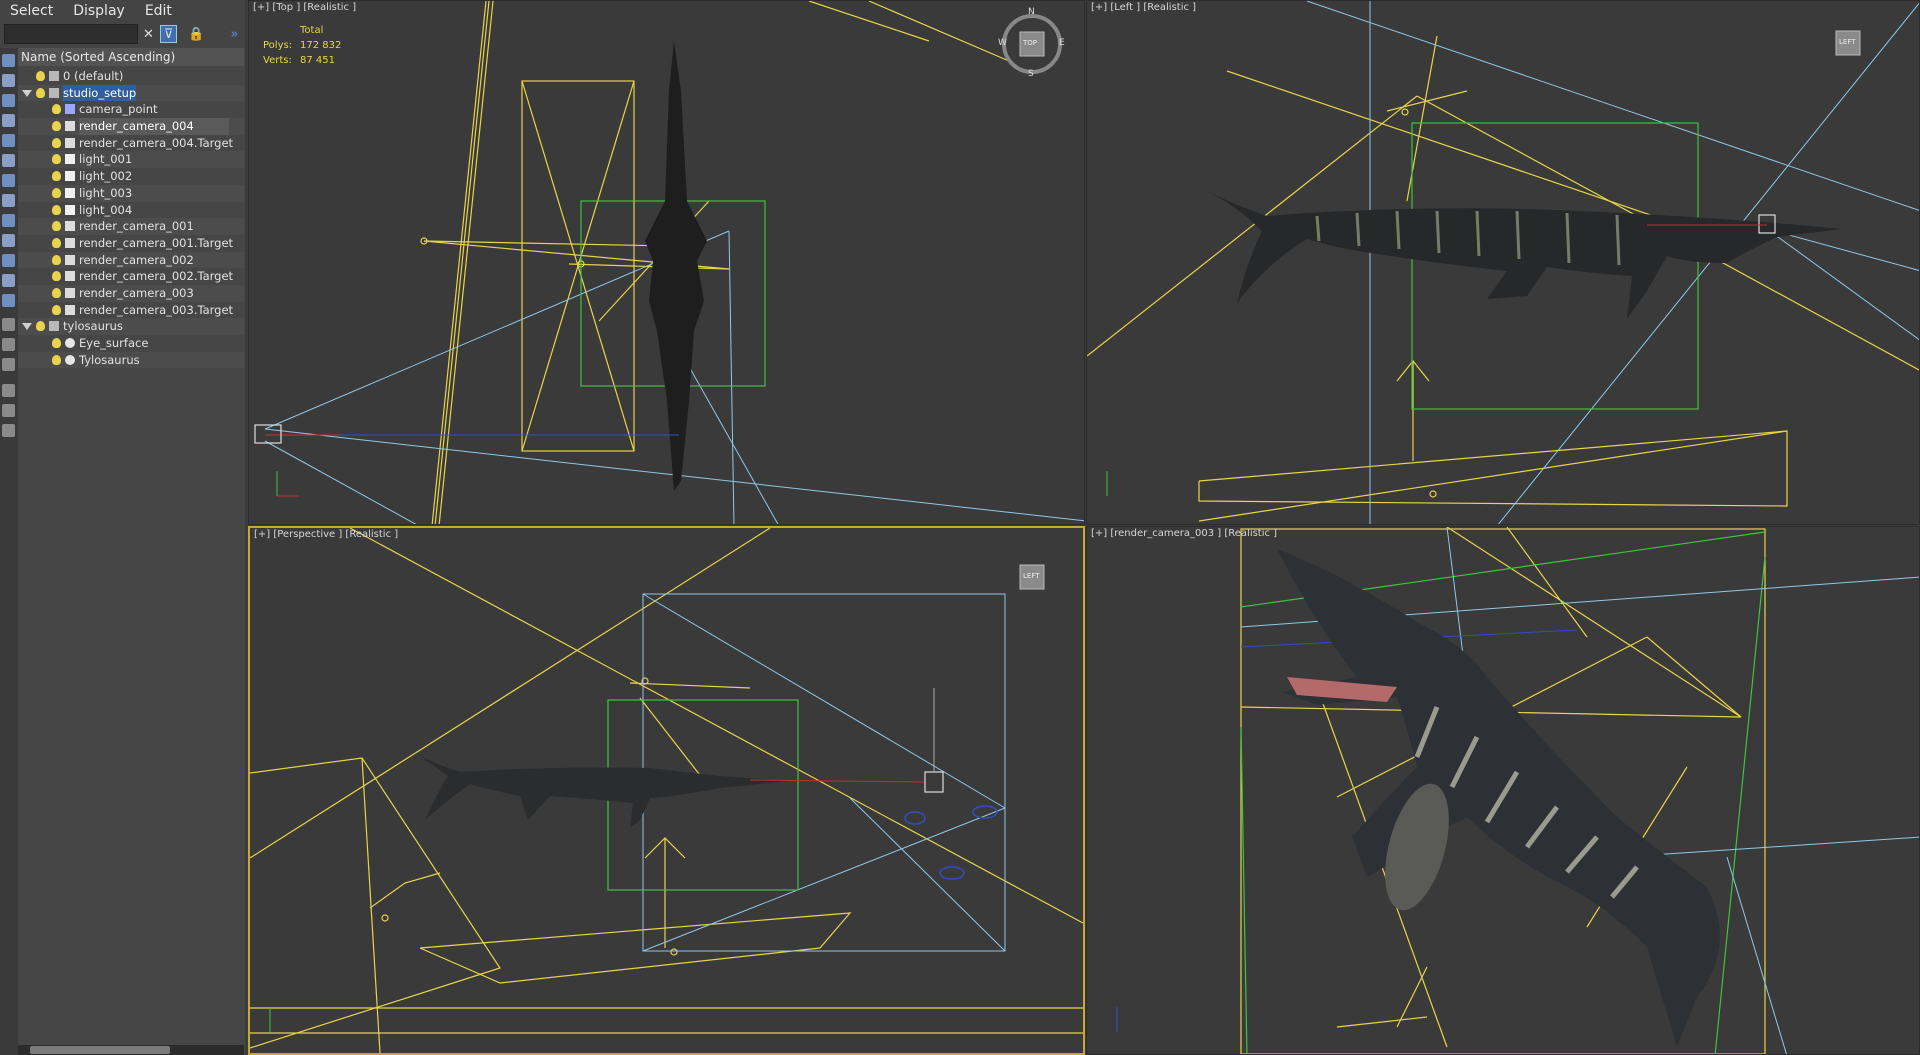 The image size is (1920, 1055). I want to click on compass-w: W, so click(1002, 43).